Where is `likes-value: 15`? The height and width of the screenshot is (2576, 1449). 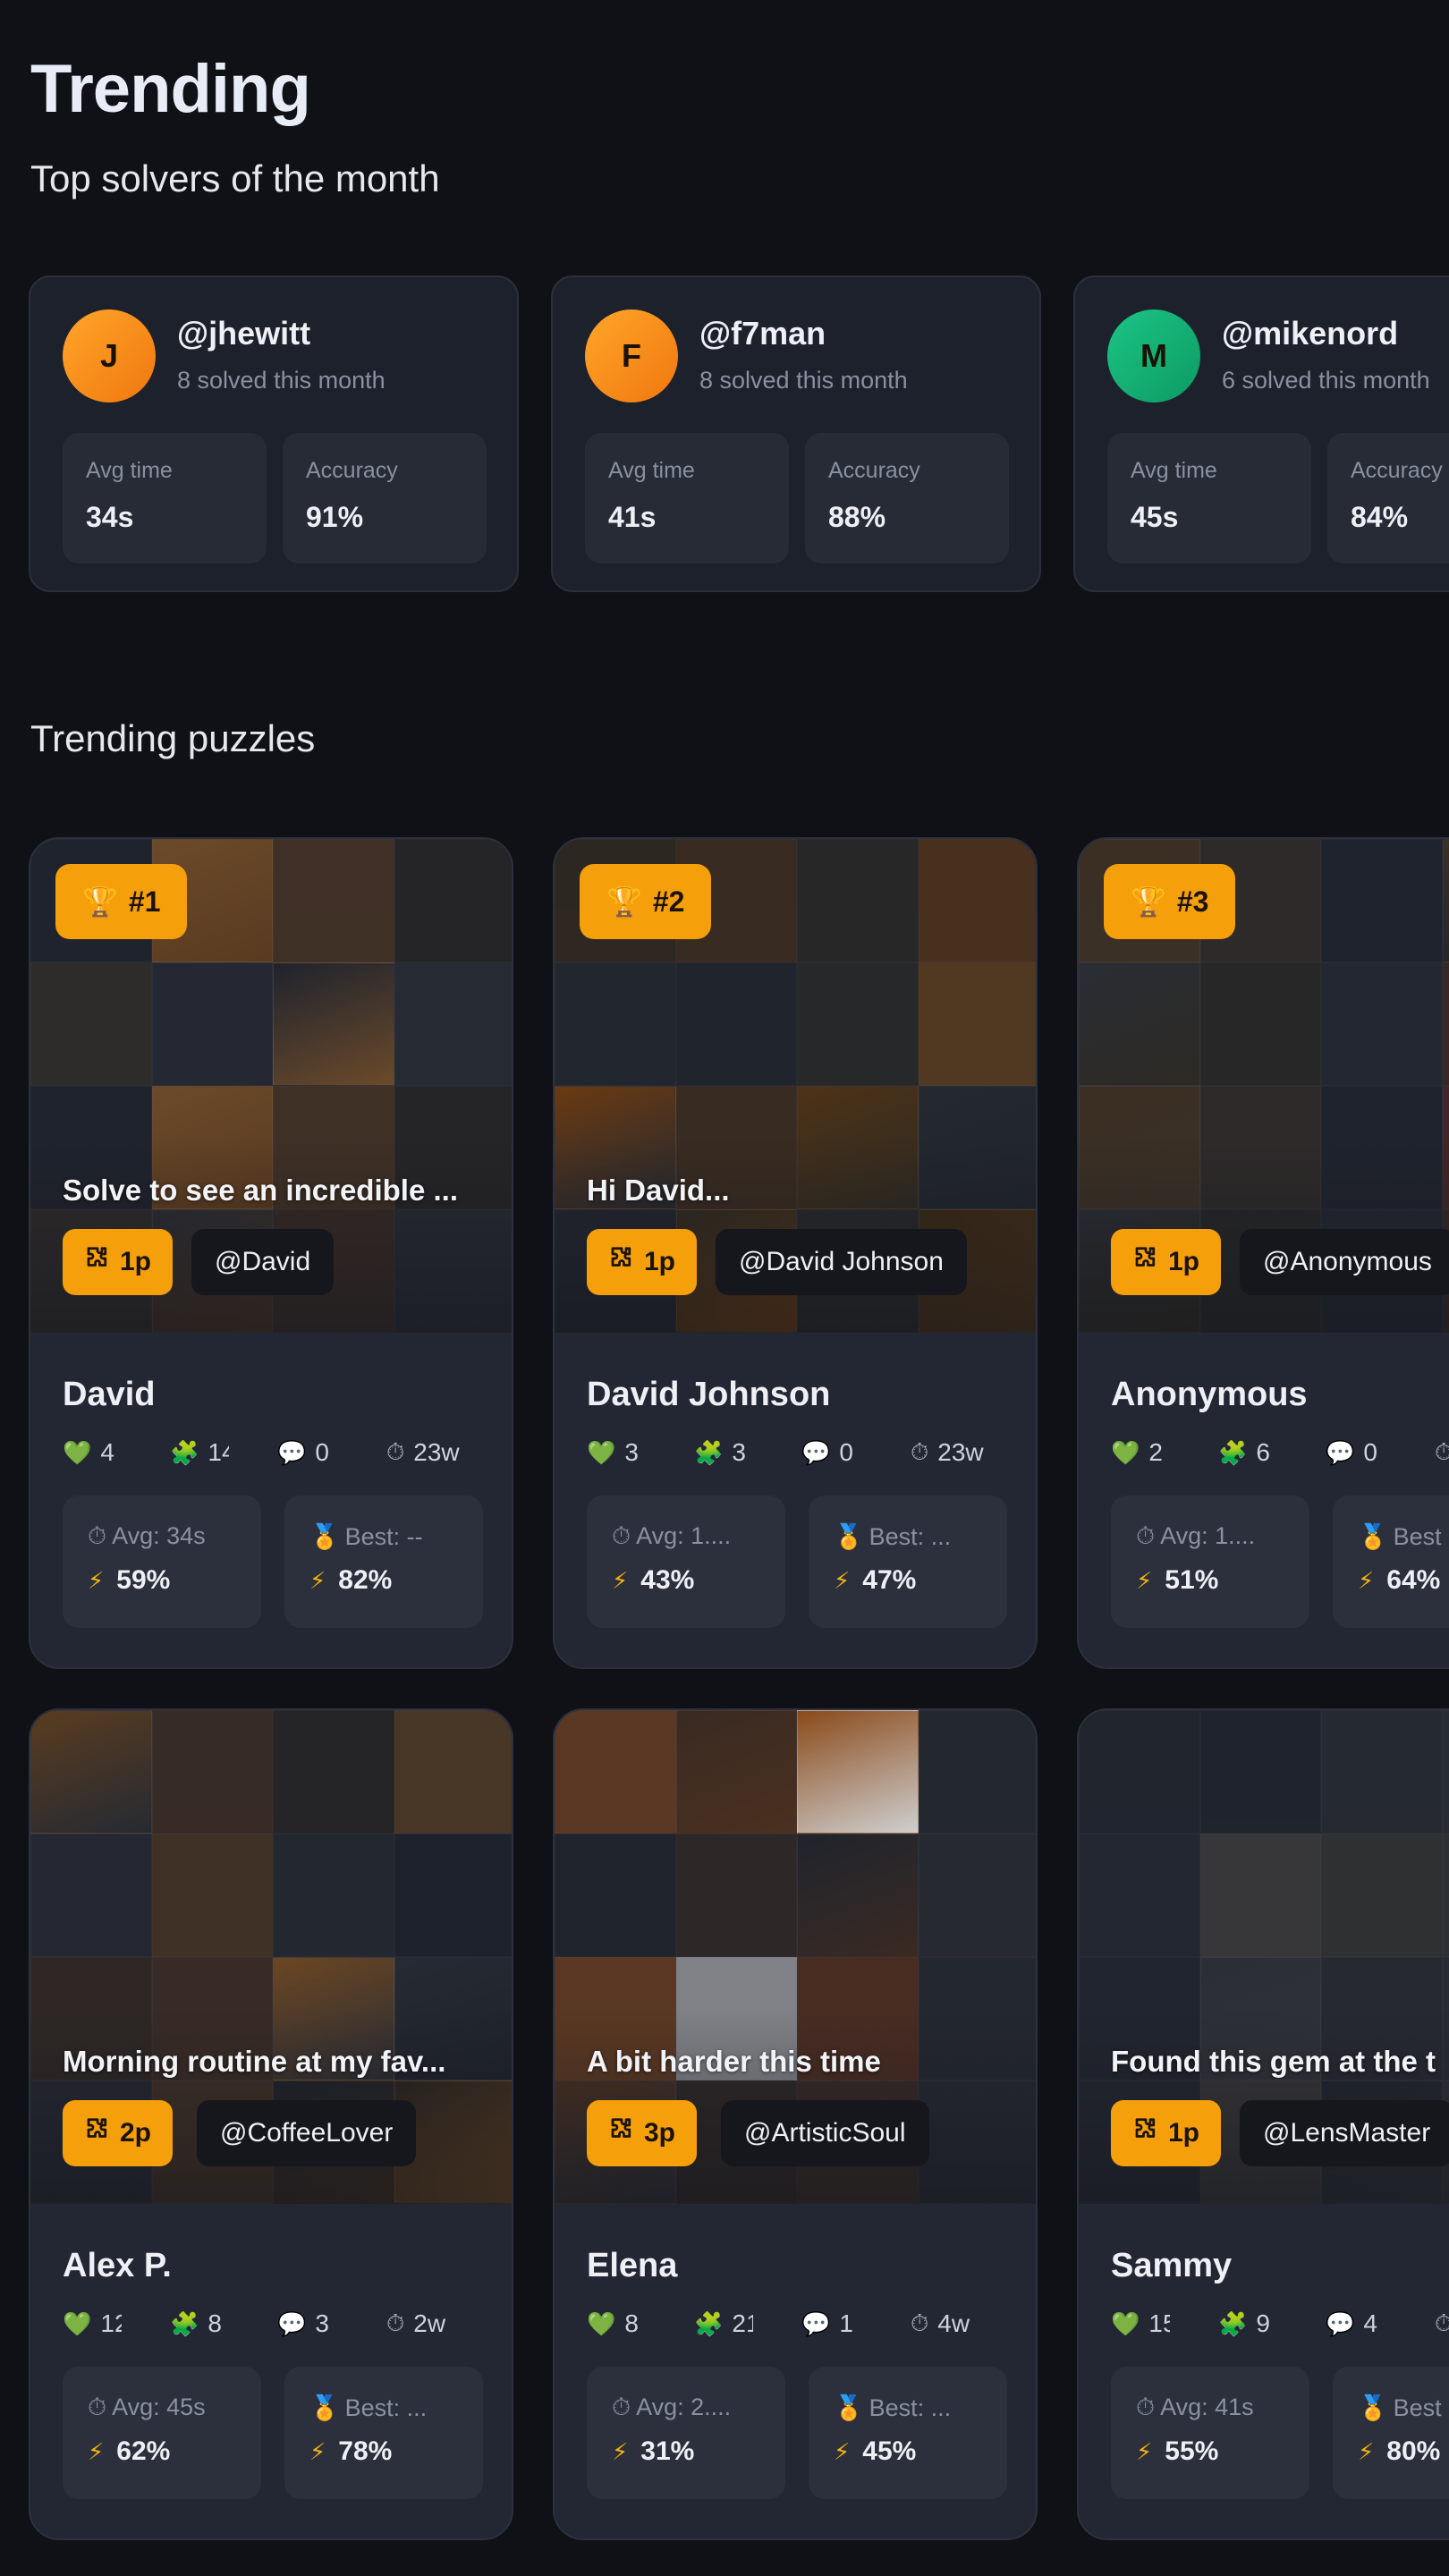
likes-value: 15 is located at coordinates (1159, 2323).